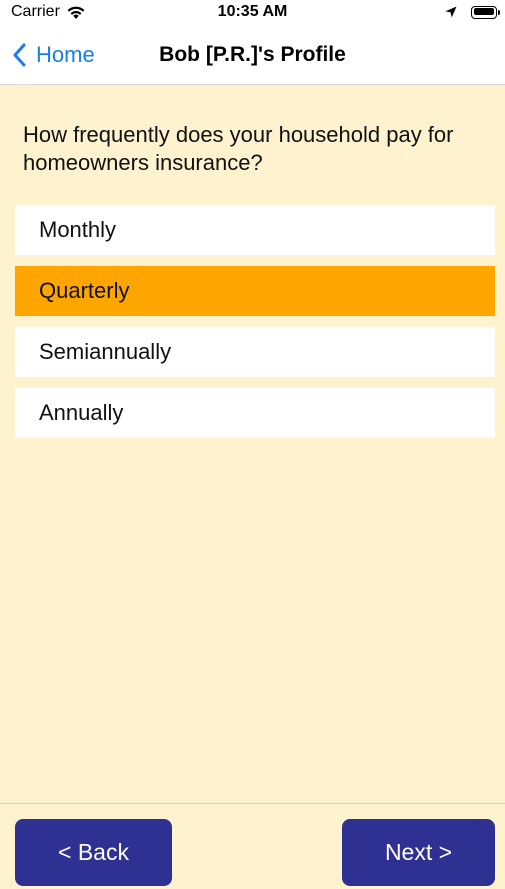  What do you see at coordinates (84, 290) in the screenshot?
I see `option-label: Quarterly` at bounding box center [84, 290].